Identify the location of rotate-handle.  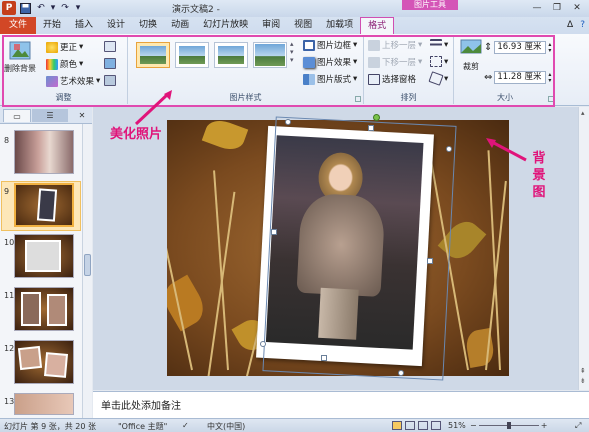
(376, 117).